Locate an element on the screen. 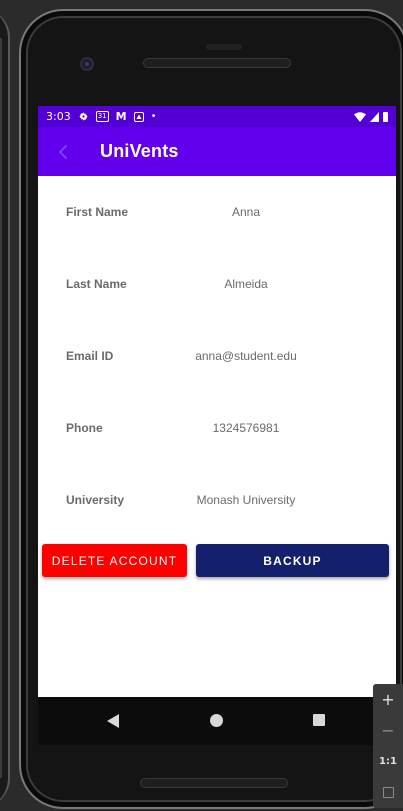 This screenshot has width=403, height=811. field-phone: Phone 1324576981 is located at coordinates (217, 428).